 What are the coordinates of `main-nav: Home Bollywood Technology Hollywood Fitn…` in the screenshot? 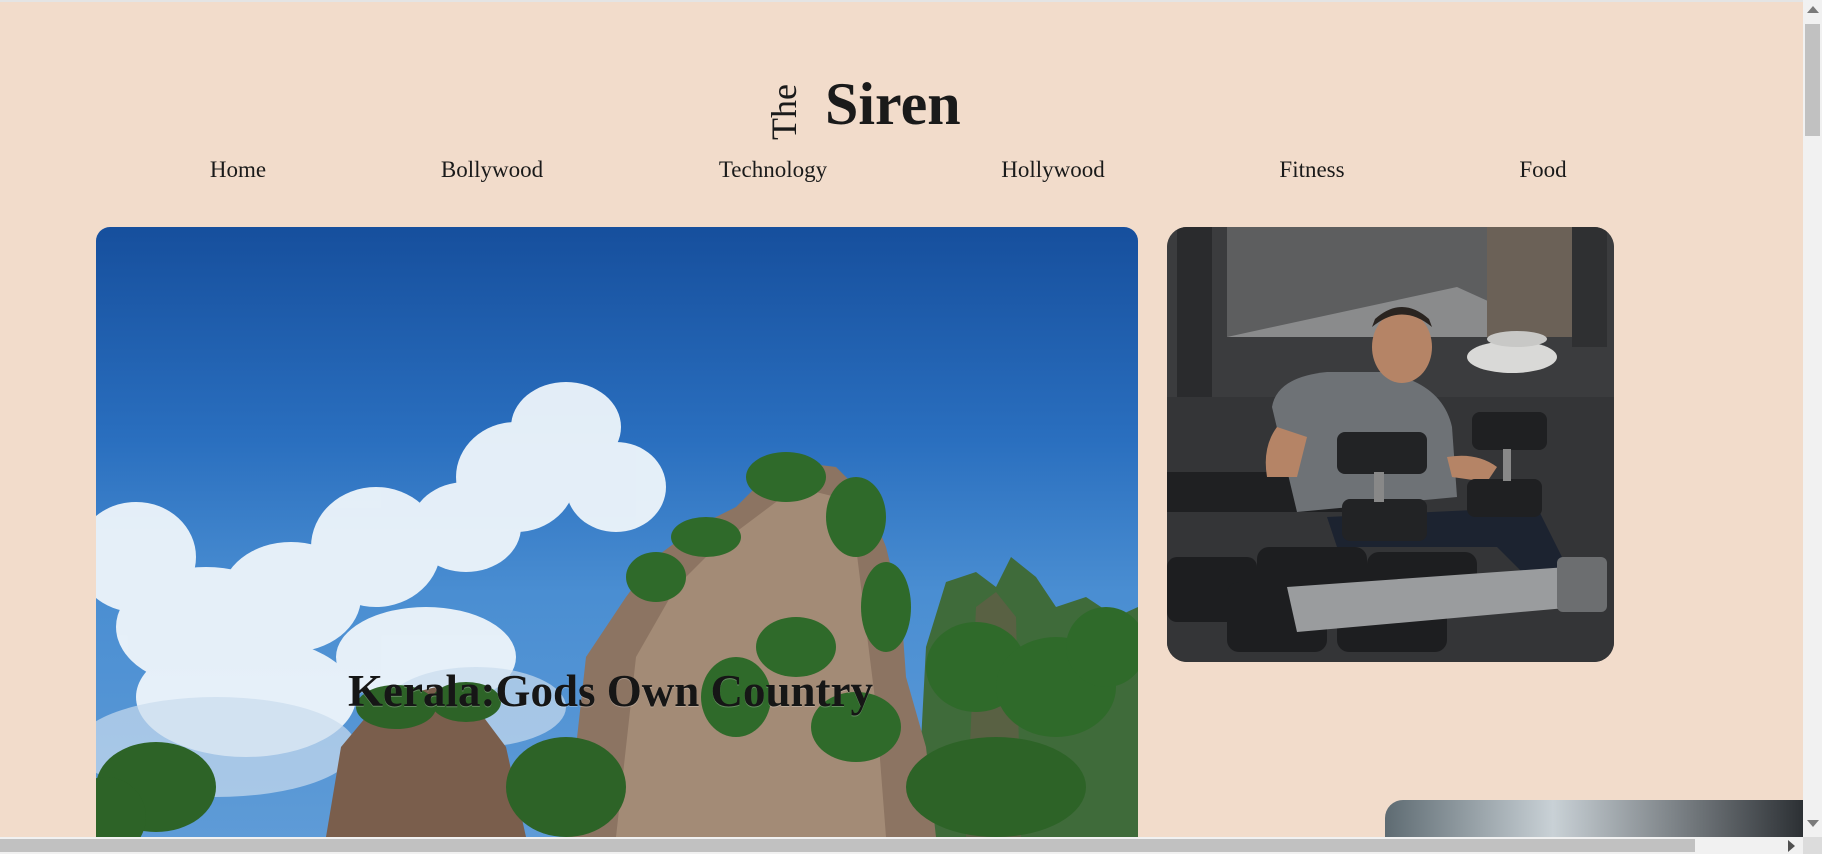 It's located at (911, 170).